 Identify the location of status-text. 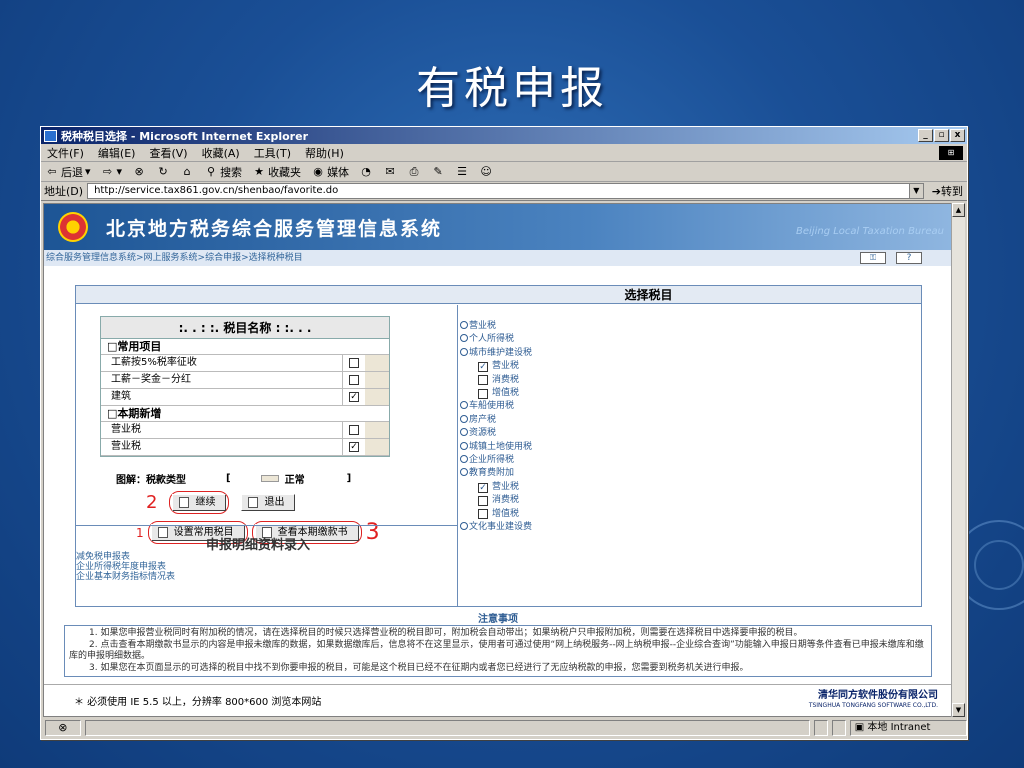
(447, 728).